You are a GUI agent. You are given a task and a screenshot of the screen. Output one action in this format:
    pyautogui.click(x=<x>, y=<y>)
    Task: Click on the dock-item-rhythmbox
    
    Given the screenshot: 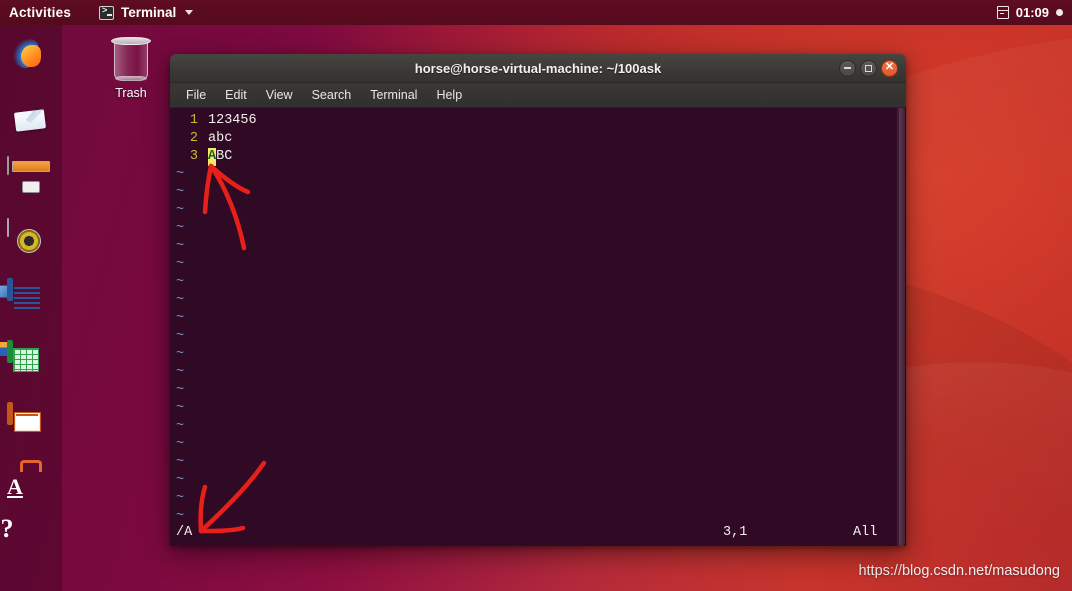 What is the action you would take?
    pyautogui.click(x=31, y=242)
    